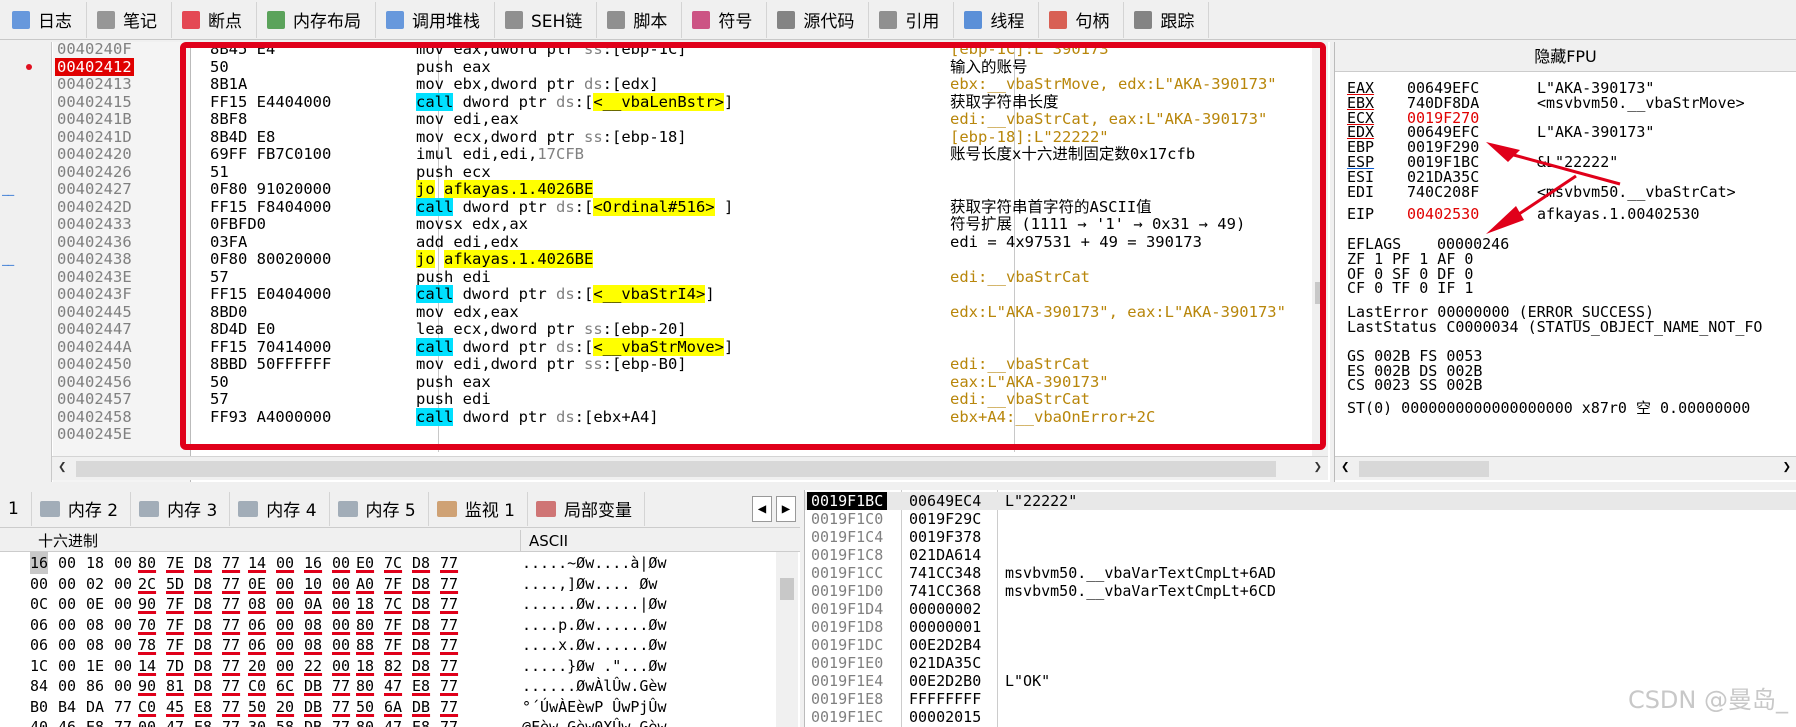 The width and height of the screenshot is (1796, 727). What do you see at coordinates (586, 508) in the screenshot?
I see `dump-tab-6: 局部变量` at bounding box center [586, 508].